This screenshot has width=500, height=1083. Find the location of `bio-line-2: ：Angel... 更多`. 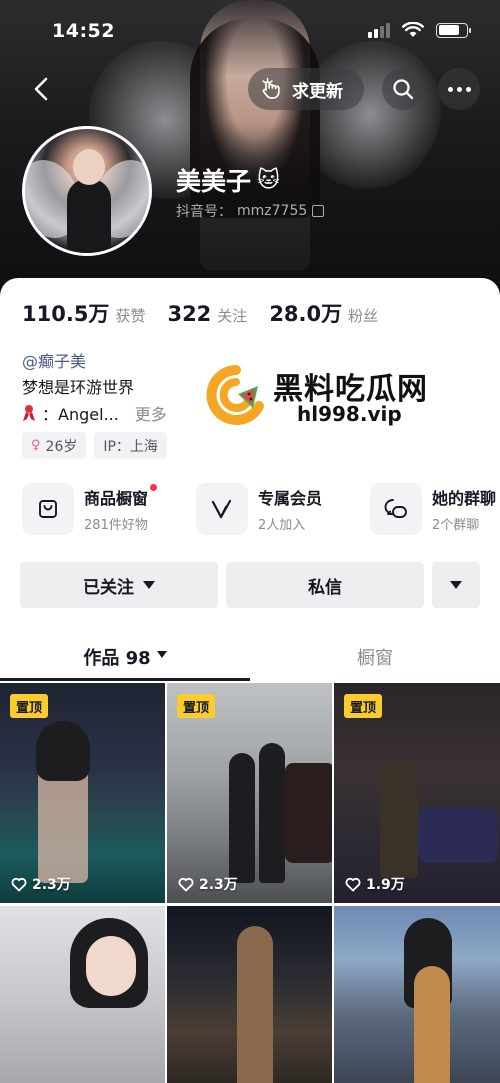

bio-line-2: ：Angel... 更多 is located at coordinates (94, 413).